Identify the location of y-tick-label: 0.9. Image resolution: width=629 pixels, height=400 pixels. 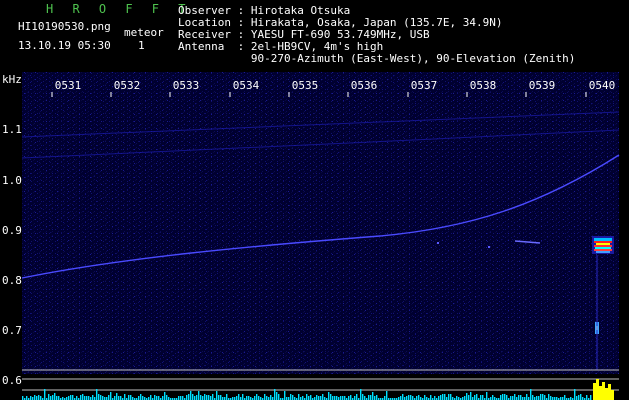
(12, 230).